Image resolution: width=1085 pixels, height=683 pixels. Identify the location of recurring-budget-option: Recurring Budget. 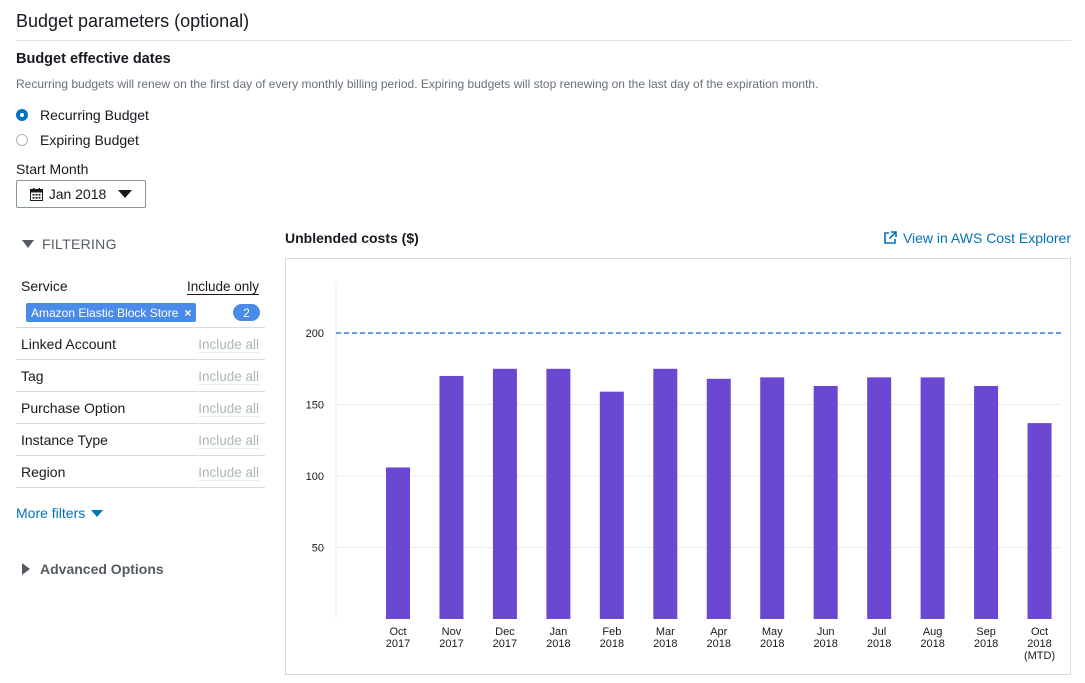
(82, 115).